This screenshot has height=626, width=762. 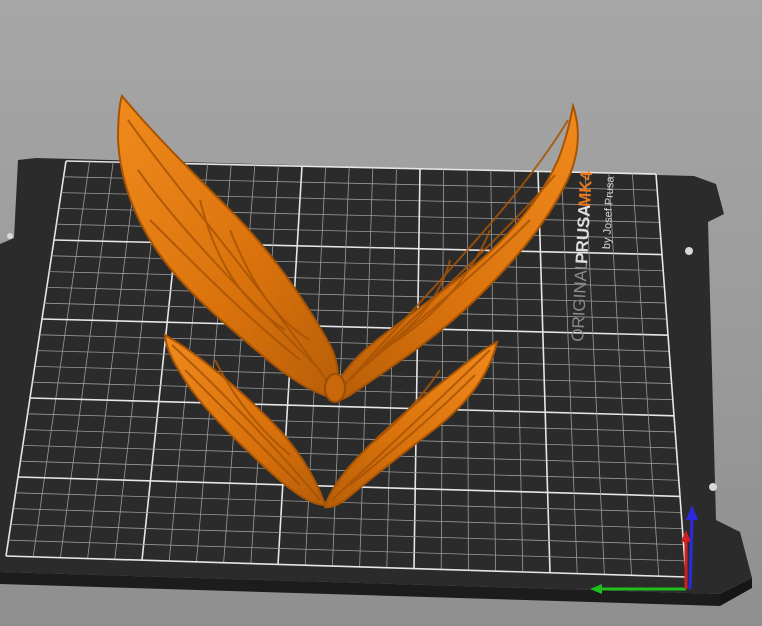 What do you see at coordinates (691, 553) in the screenshot?
I see `z-axis` at bounding box center [691, 553].